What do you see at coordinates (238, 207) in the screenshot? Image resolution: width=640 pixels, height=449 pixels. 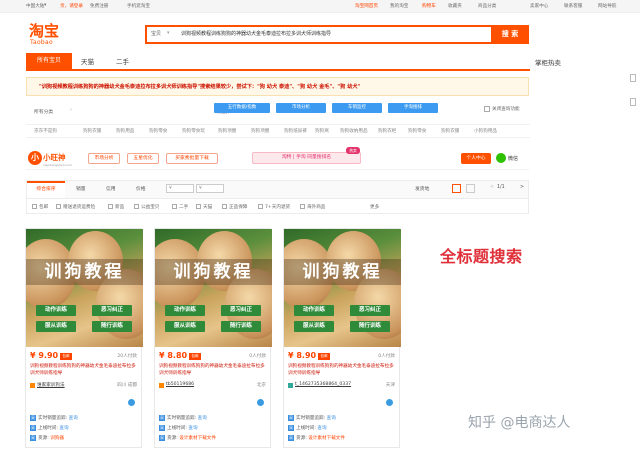 I see `option-label: 正品保障` at bounding box center [238, 207].